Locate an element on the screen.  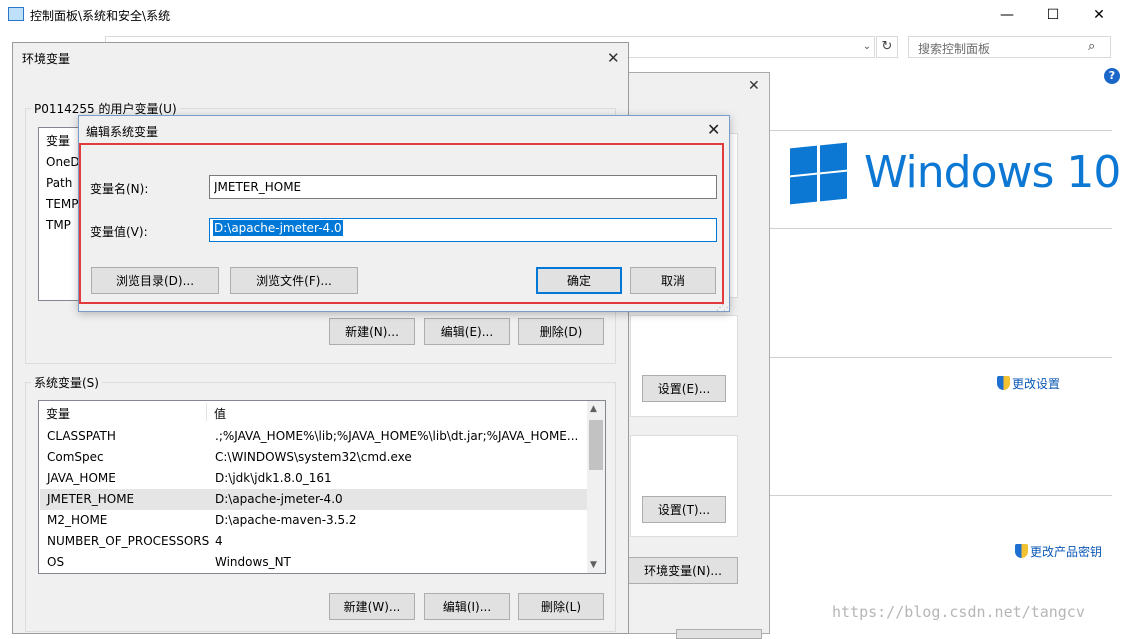
table-row: NUMBER_OF_PROCESSORS 4 is located at coordinates (314, 541).